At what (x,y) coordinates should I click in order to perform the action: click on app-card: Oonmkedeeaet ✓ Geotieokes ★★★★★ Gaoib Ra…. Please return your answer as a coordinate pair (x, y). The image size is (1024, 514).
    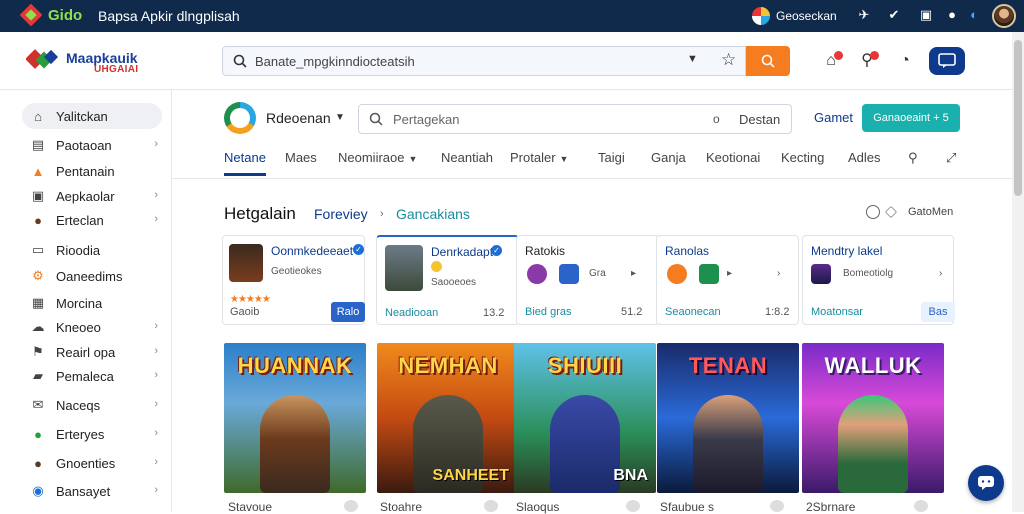
    Looking at the image, I should click on (293, 280).